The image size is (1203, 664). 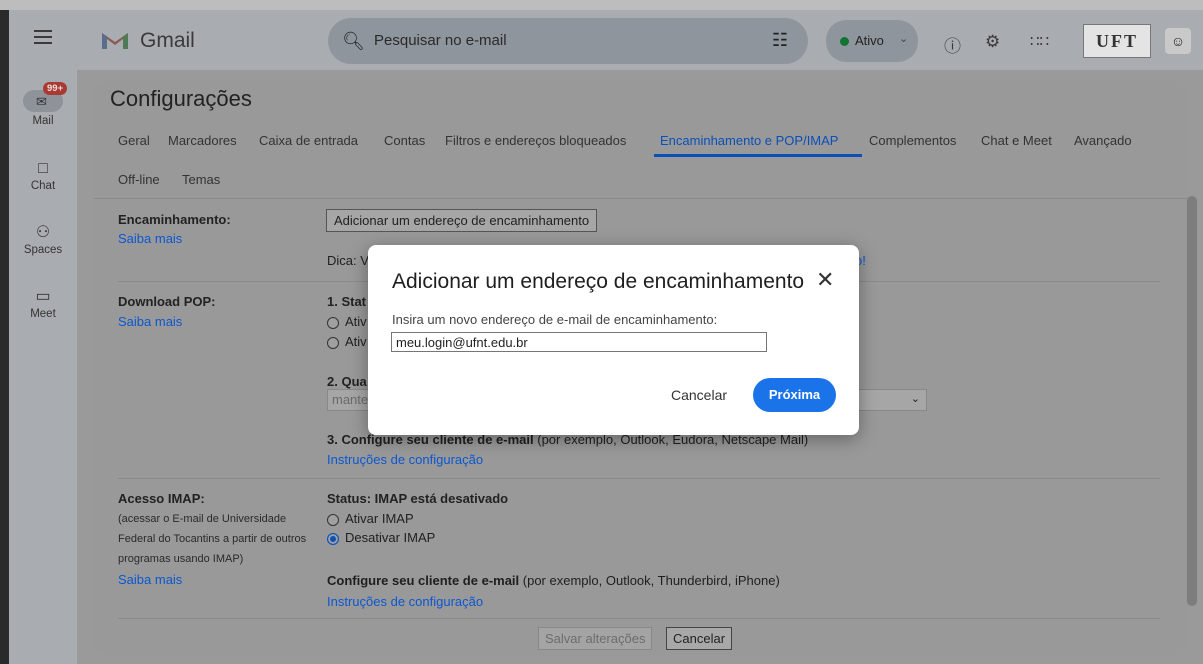 I want to click on dialog-cancel-button: Cancelar, so click(x=699, y=395).